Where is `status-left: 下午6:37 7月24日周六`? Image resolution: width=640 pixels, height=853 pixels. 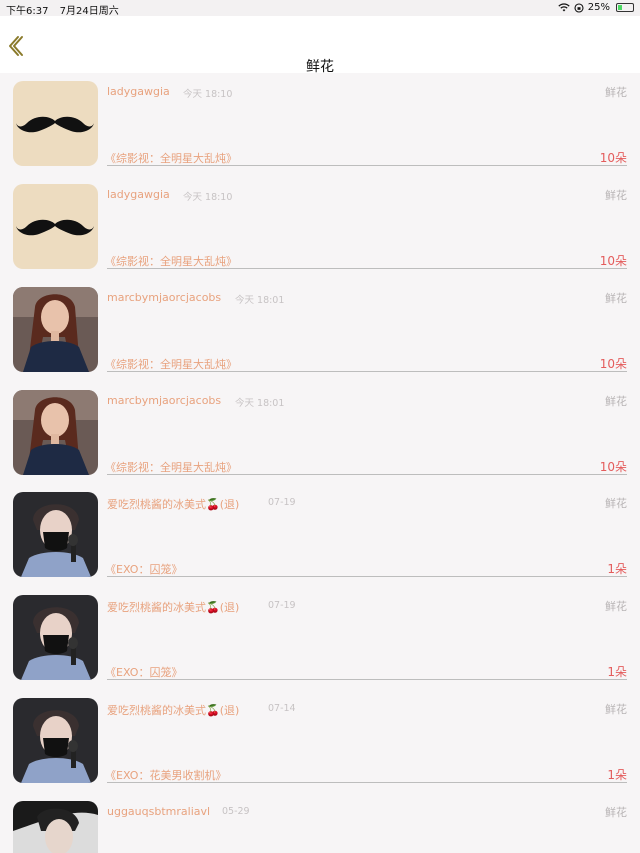 status-left: 下午6:37 7月24日周六 is located at coordinates (66, 9).